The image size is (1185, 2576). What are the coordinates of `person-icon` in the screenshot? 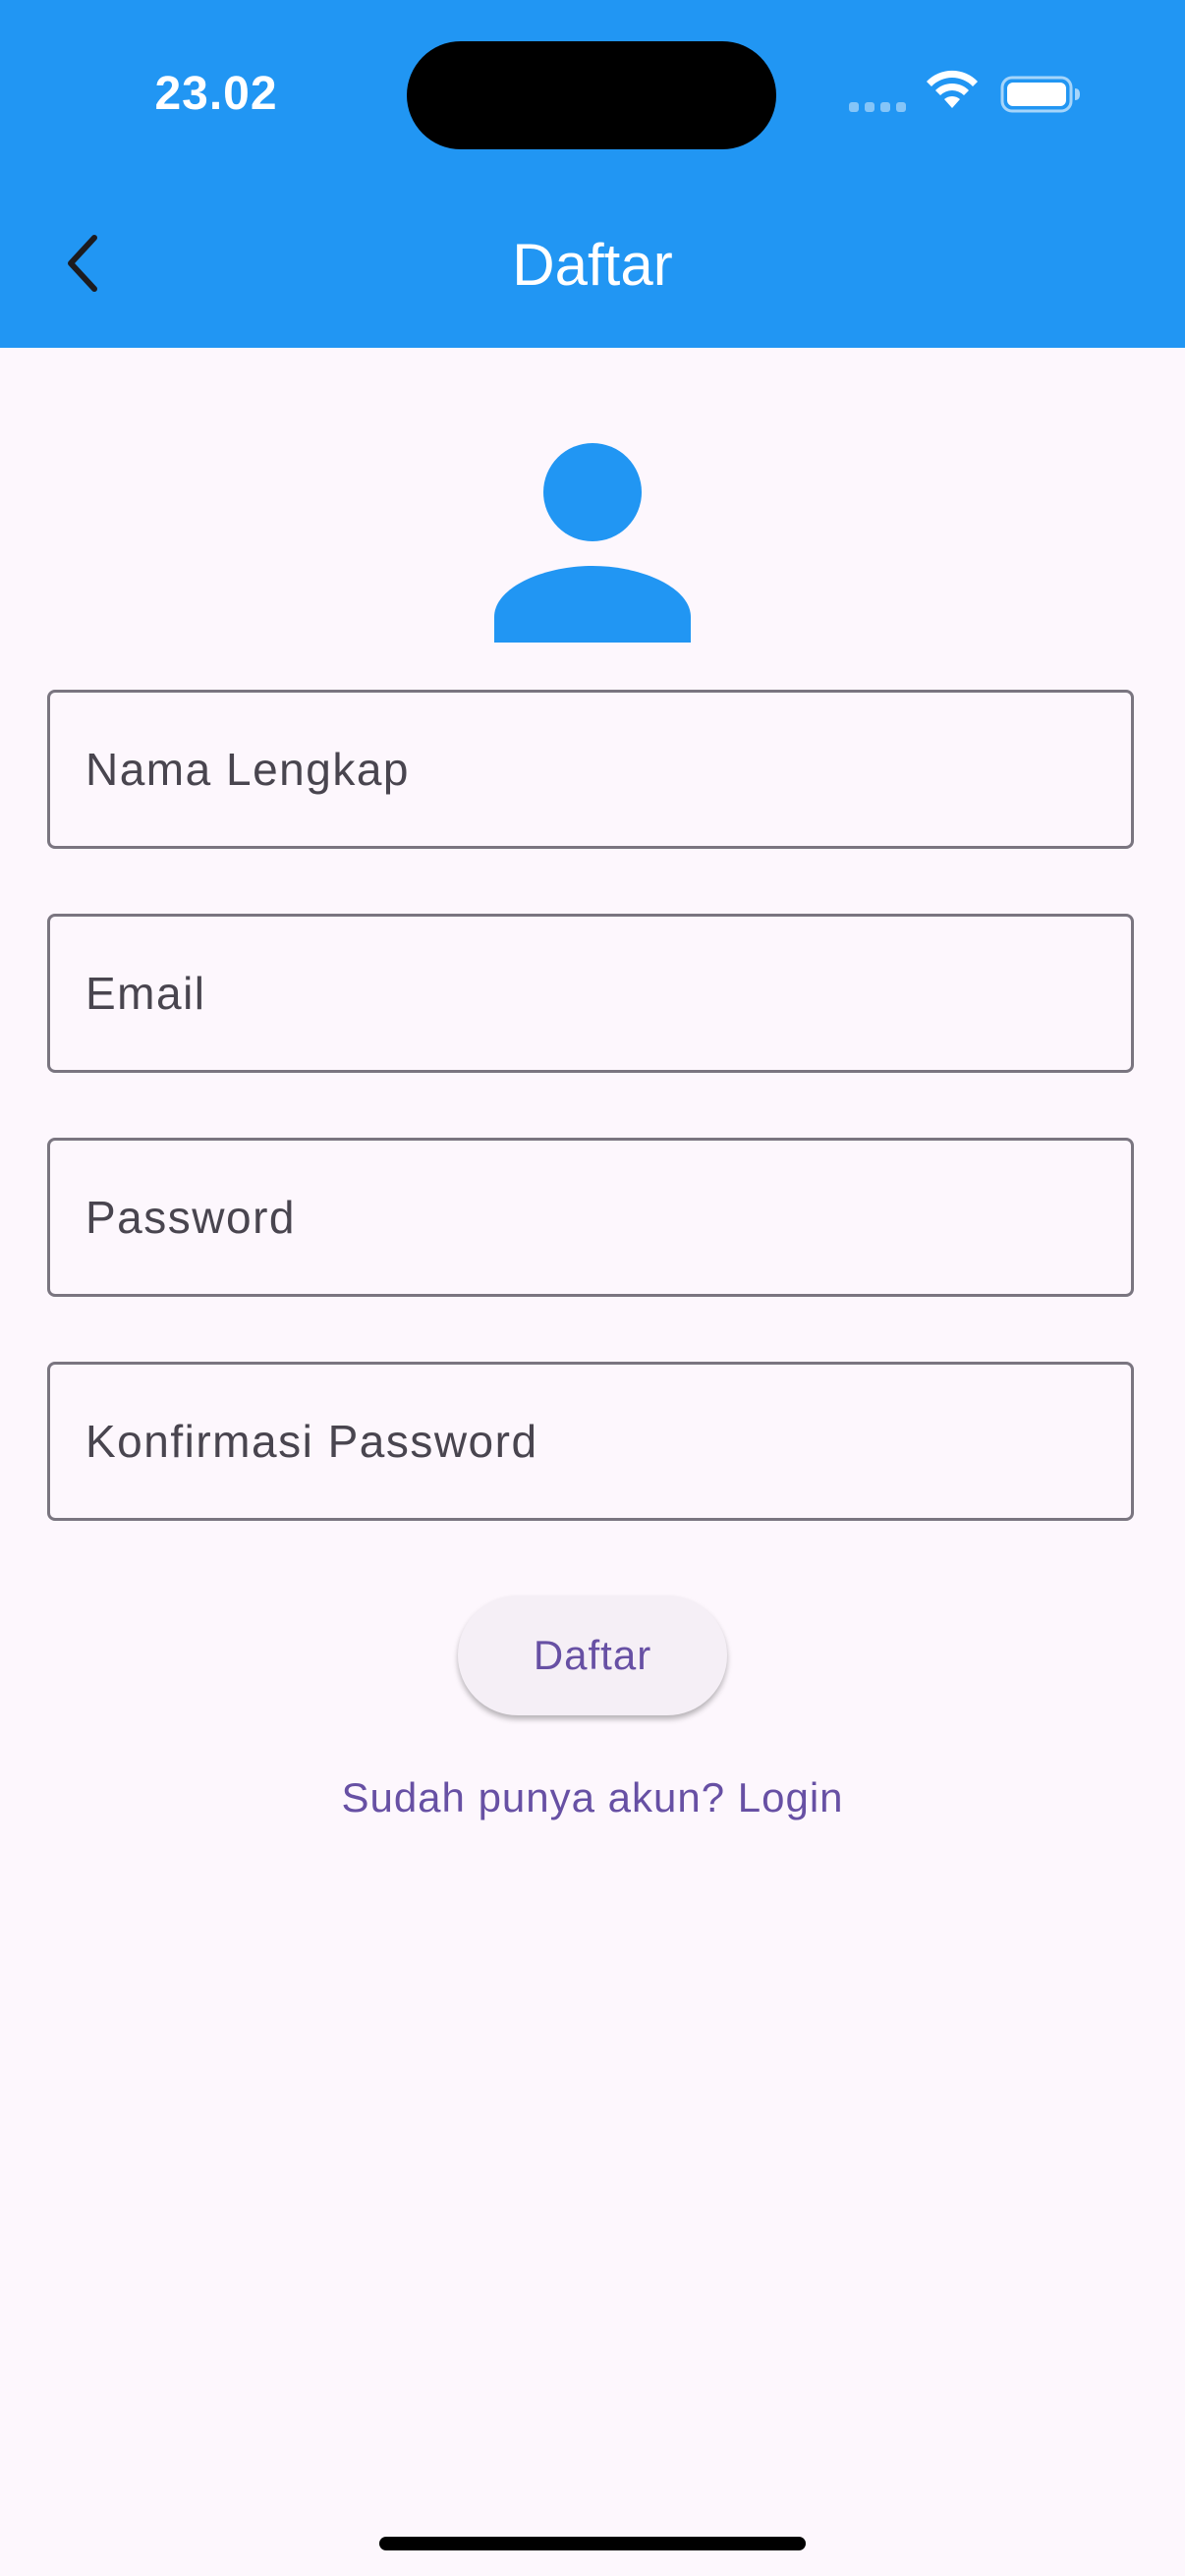 It's located at (592, 543).